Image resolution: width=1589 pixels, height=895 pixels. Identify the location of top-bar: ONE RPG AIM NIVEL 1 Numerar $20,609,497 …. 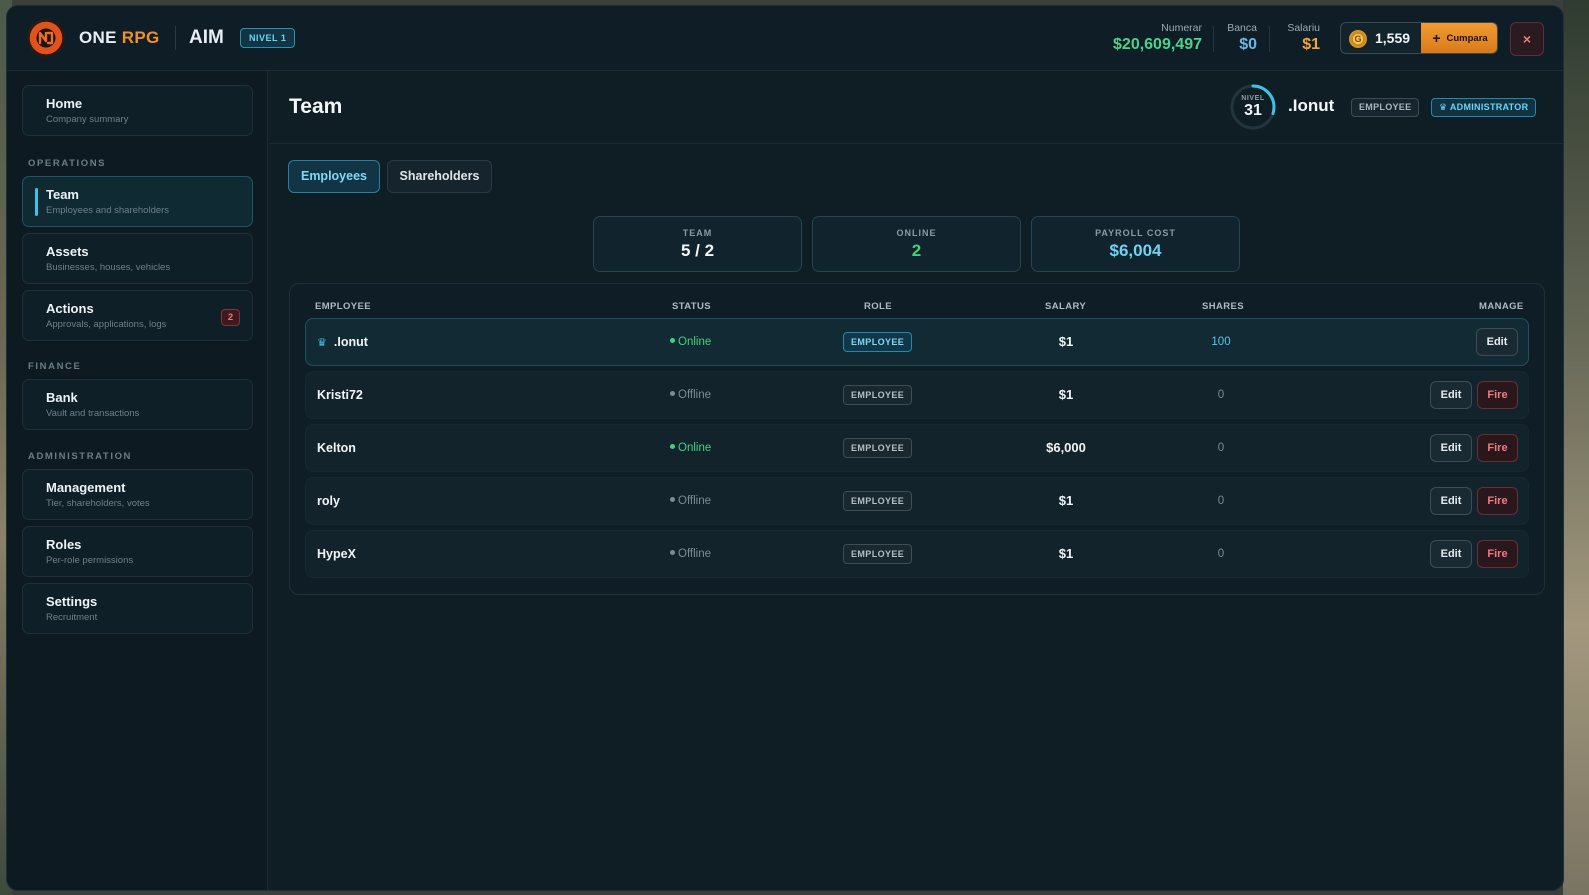
(785, 38).